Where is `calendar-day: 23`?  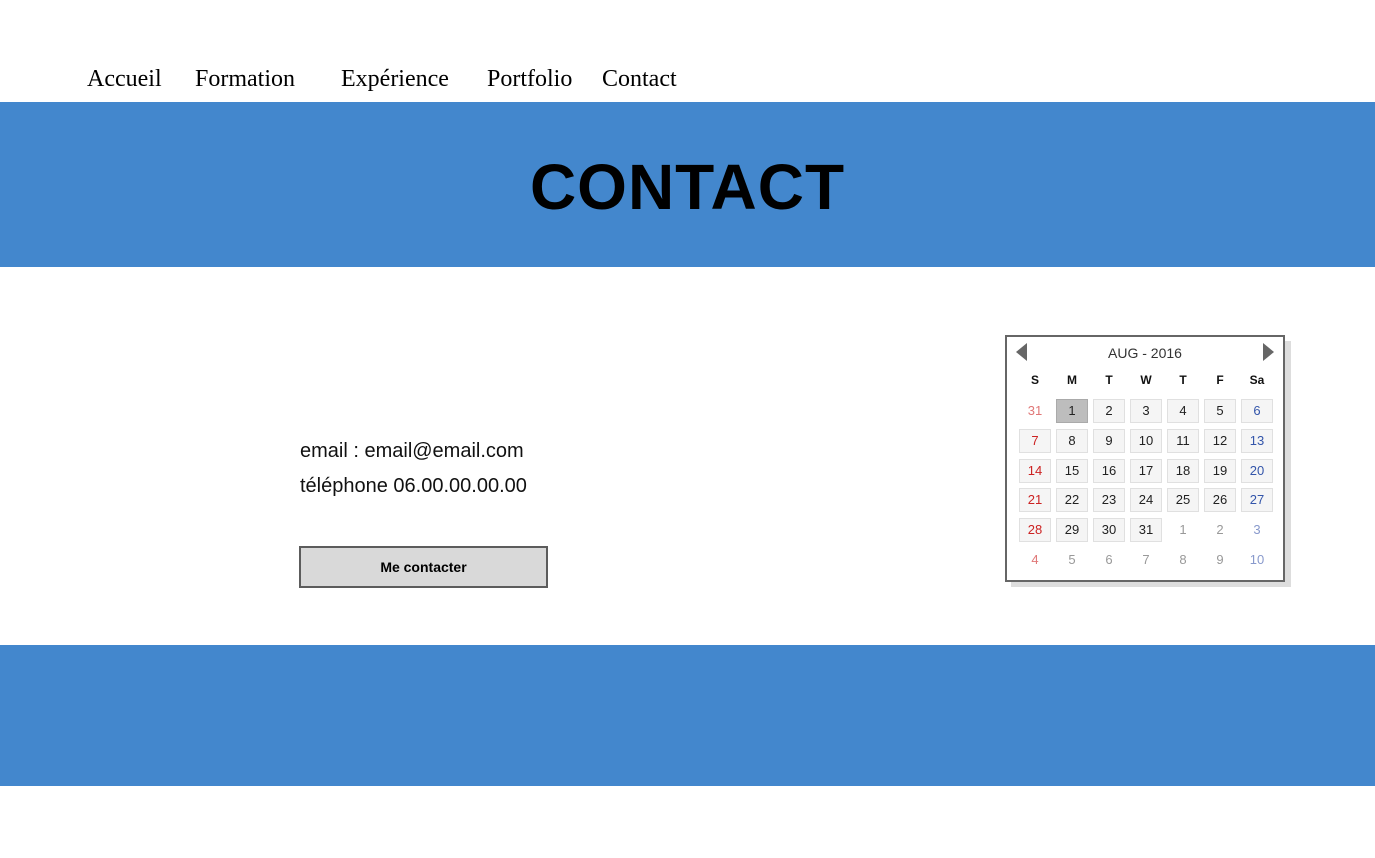
calendar-day: 23 is located at coordinates (1109, 500).